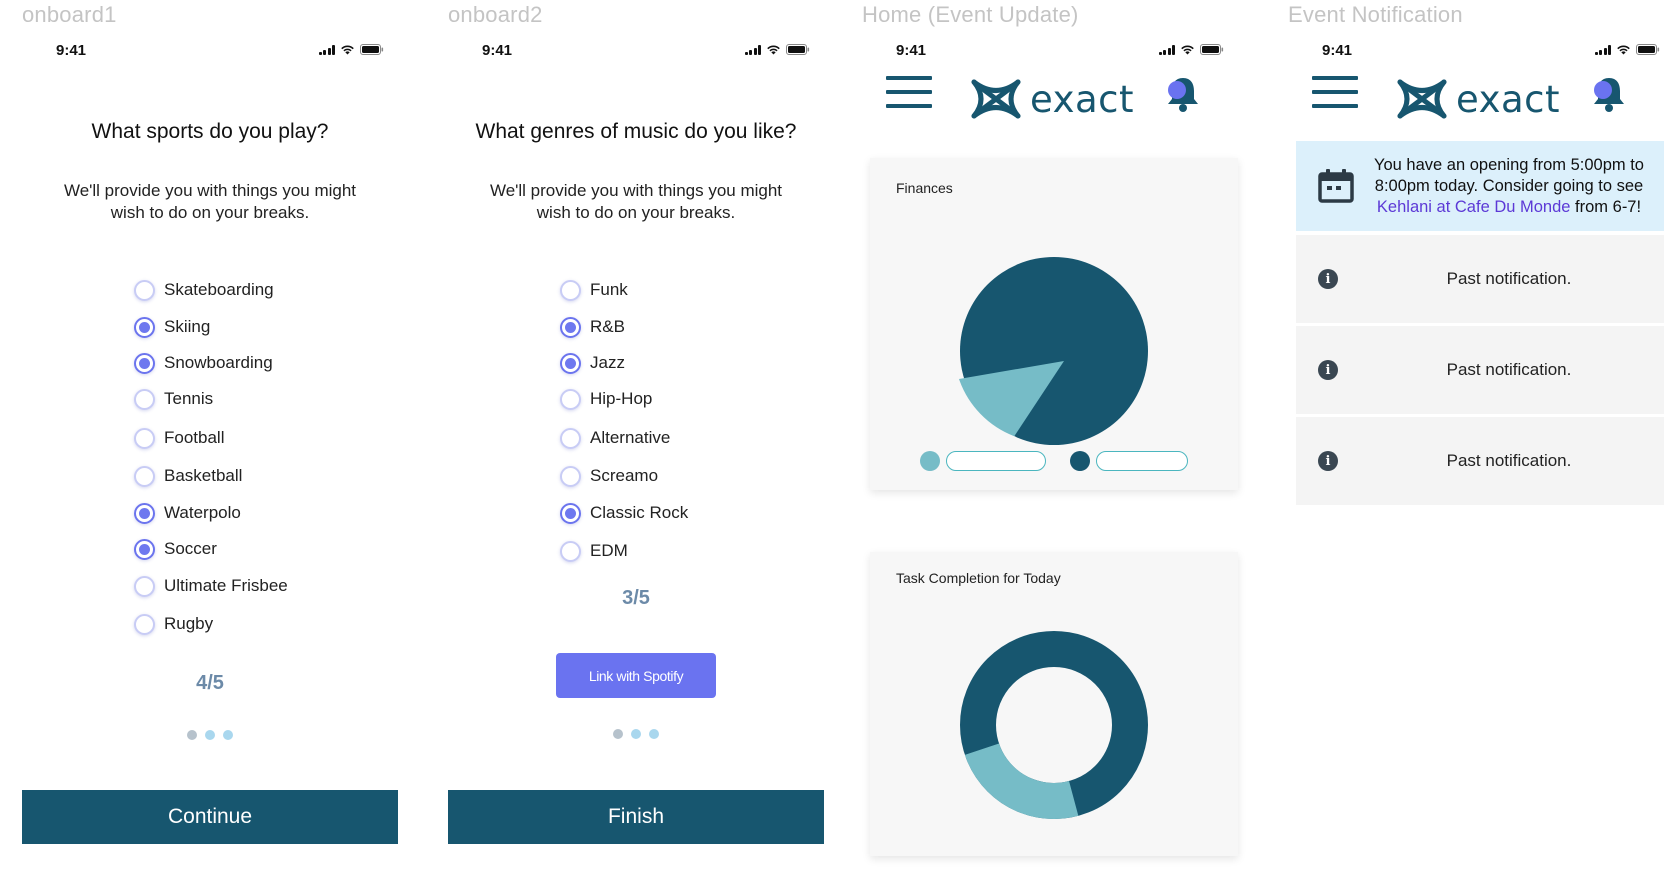 Image resolution: width=1676 pixels, height=876 pixels. I want to click on genre-option: EDM, so click(594, 551).